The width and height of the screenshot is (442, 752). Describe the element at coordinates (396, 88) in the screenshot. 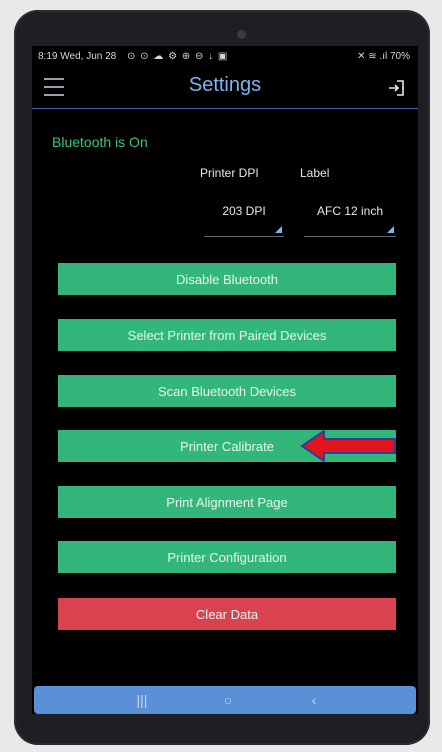

I see `logout-icon` at that location.